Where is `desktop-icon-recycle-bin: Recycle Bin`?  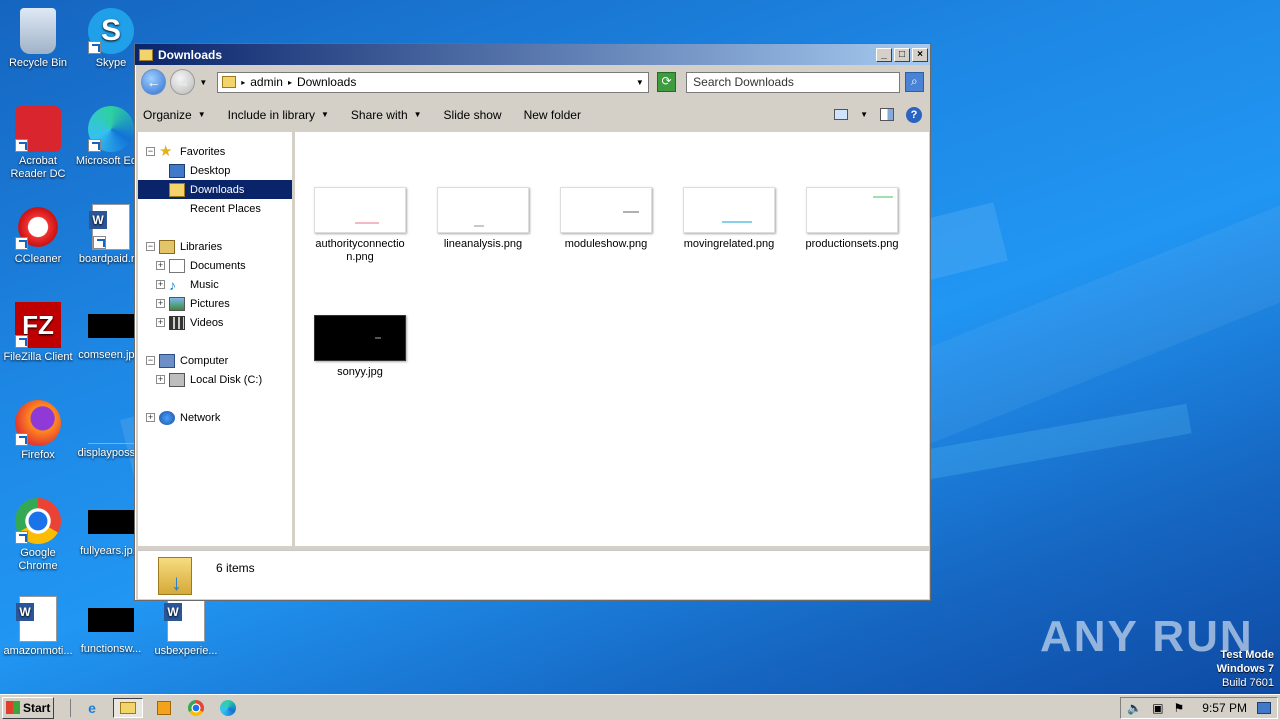 desktop-icon-recycle-bin: Recycle Bin is located at coordinates (38, 39).